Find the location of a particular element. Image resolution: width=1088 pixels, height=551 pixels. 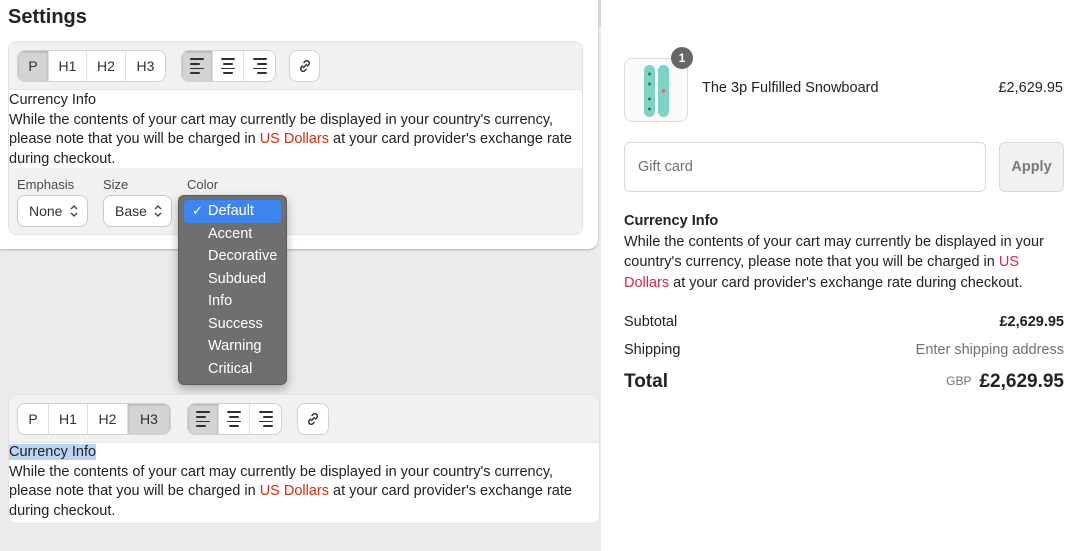

size-select: Base is located at coordinates (137, 211).